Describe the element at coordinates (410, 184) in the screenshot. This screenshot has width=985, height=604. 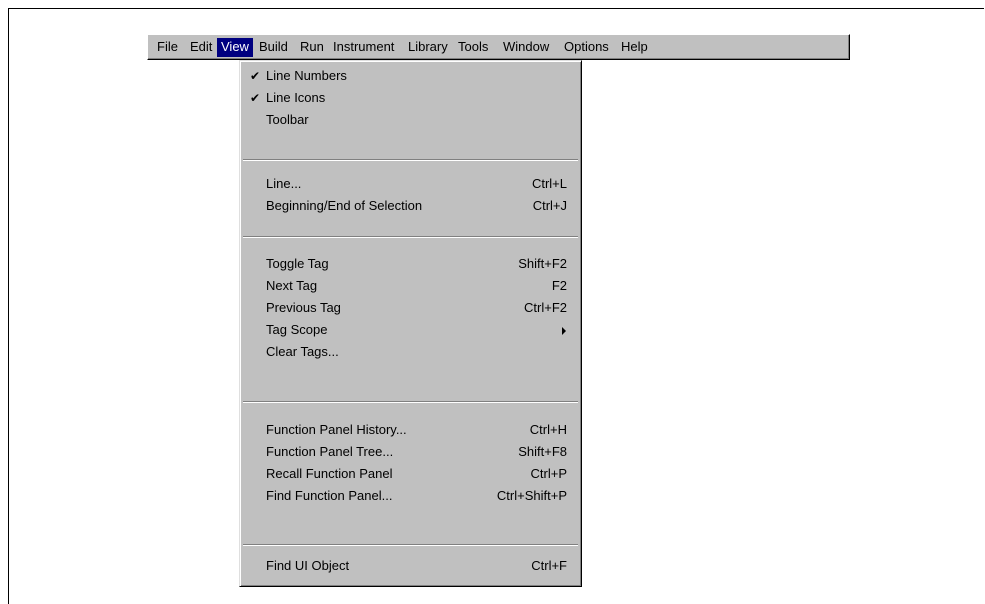
I see `menu-item-line: Line... Ctrl+L` at that location.